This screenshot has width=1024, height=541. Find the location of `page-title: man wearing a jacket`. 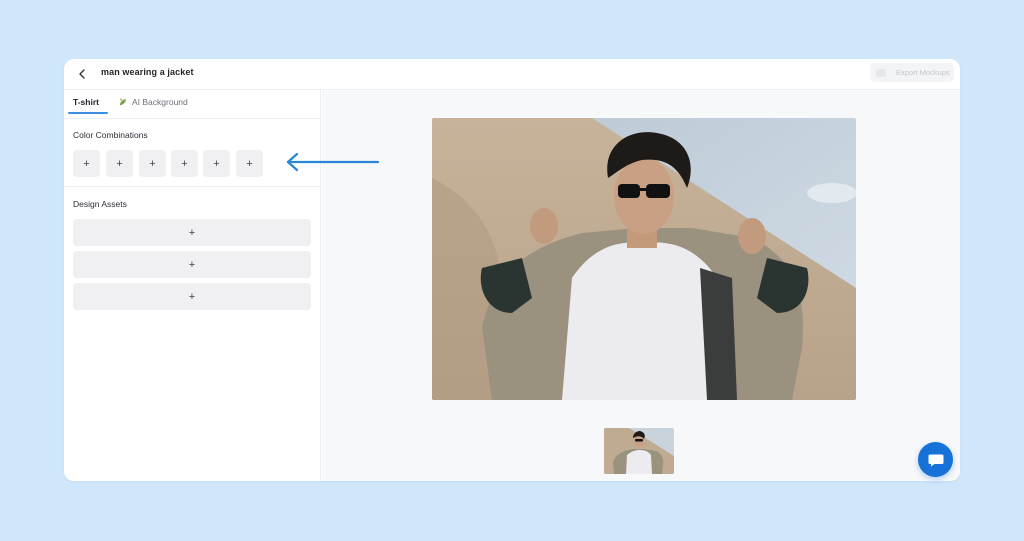

page-title: man wearing a jacket is located at coordinates (147, 72).